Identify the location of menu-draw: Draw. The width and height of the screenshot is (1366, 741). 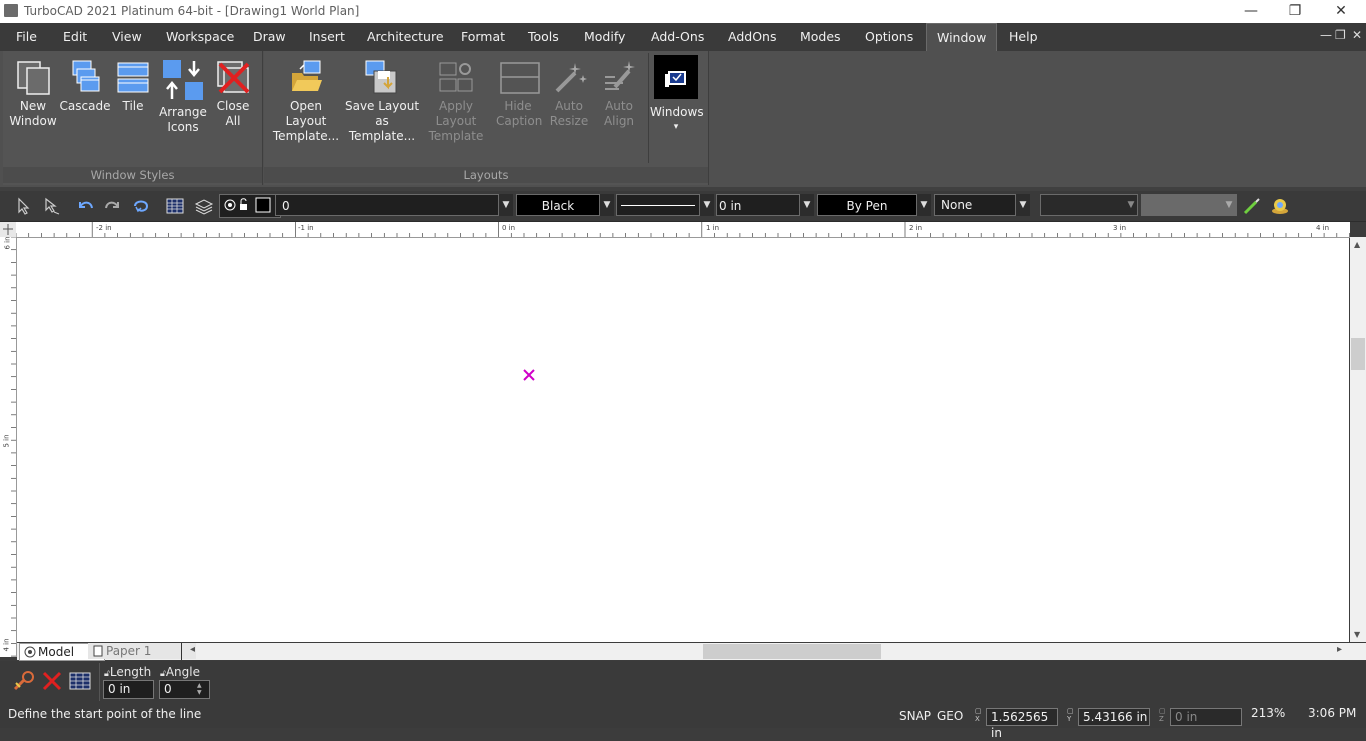
(269, 36).